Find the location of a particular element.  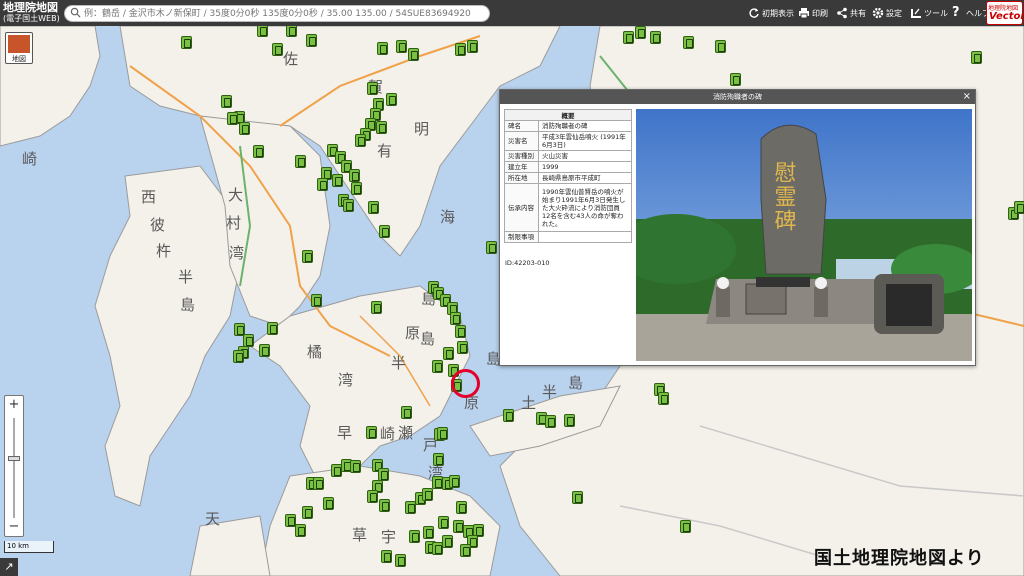

place-label: 村 is located at coordinates (234, 223).